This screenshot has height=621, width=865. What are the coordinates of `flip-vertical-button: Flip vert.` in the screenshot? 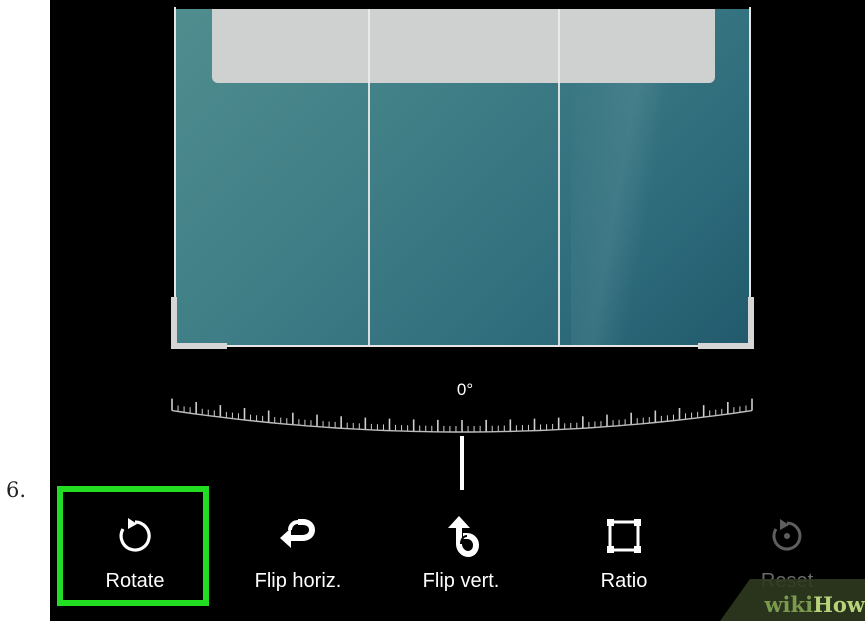 It's located at (461, 558).